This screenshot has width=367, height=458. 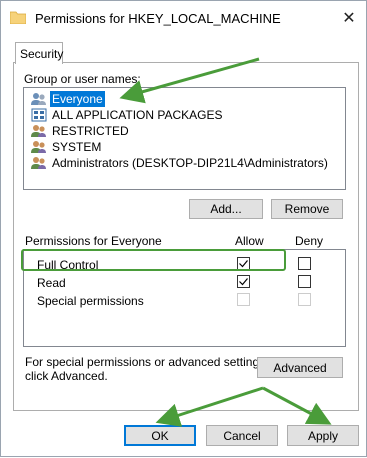 I want to click on list-item-everyone: Everyone, so click(x=65, y=99).